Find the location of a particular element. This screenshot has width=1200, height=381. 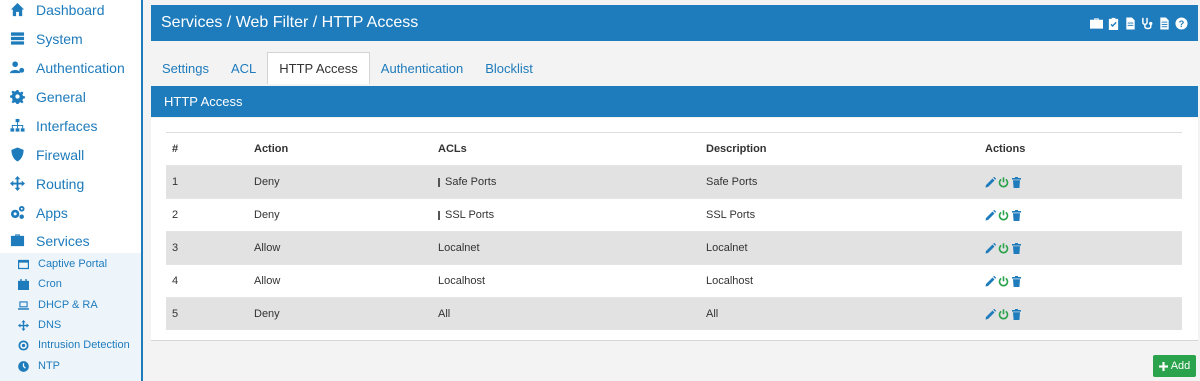

sidebar-subitem-intrusion-detection: Intrusion Detection is located at coordinates (70, 345).